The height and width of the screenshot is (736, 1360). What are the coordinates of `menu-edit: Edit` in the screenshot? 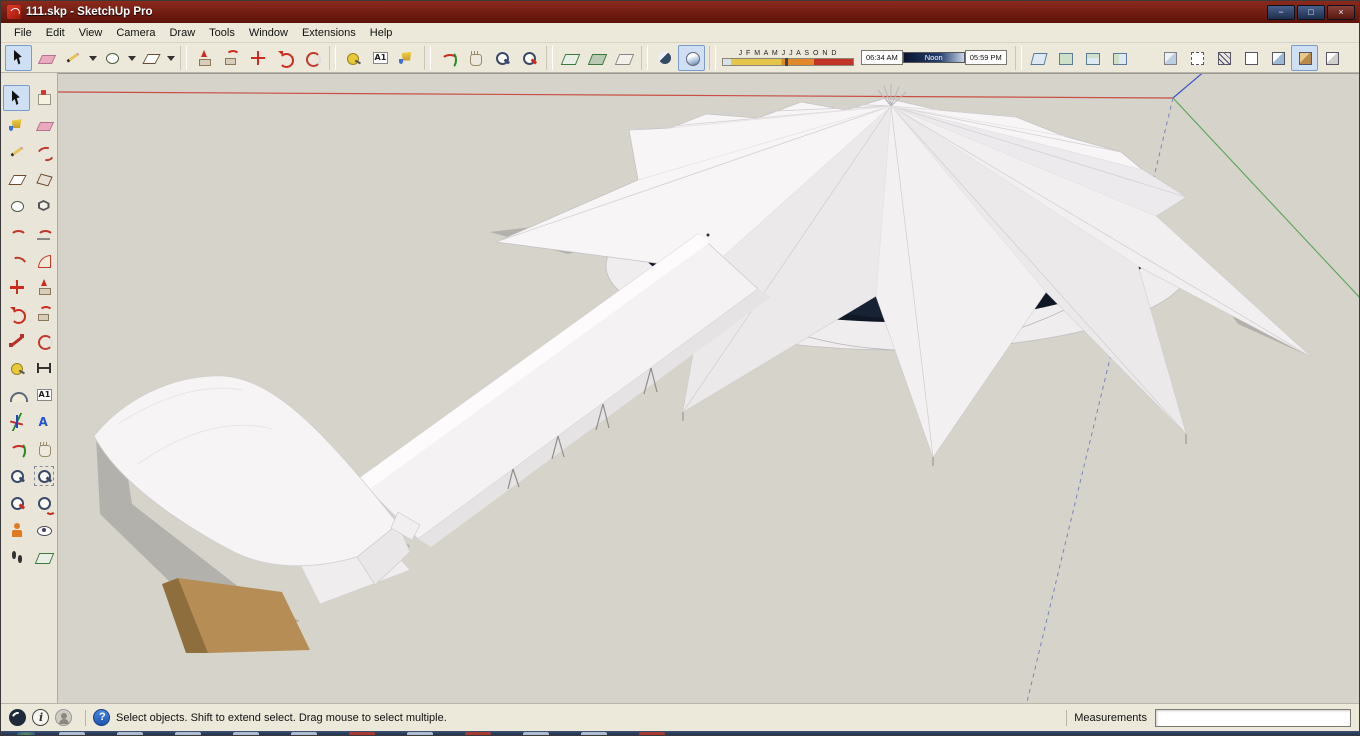 It's located at (55, 33).